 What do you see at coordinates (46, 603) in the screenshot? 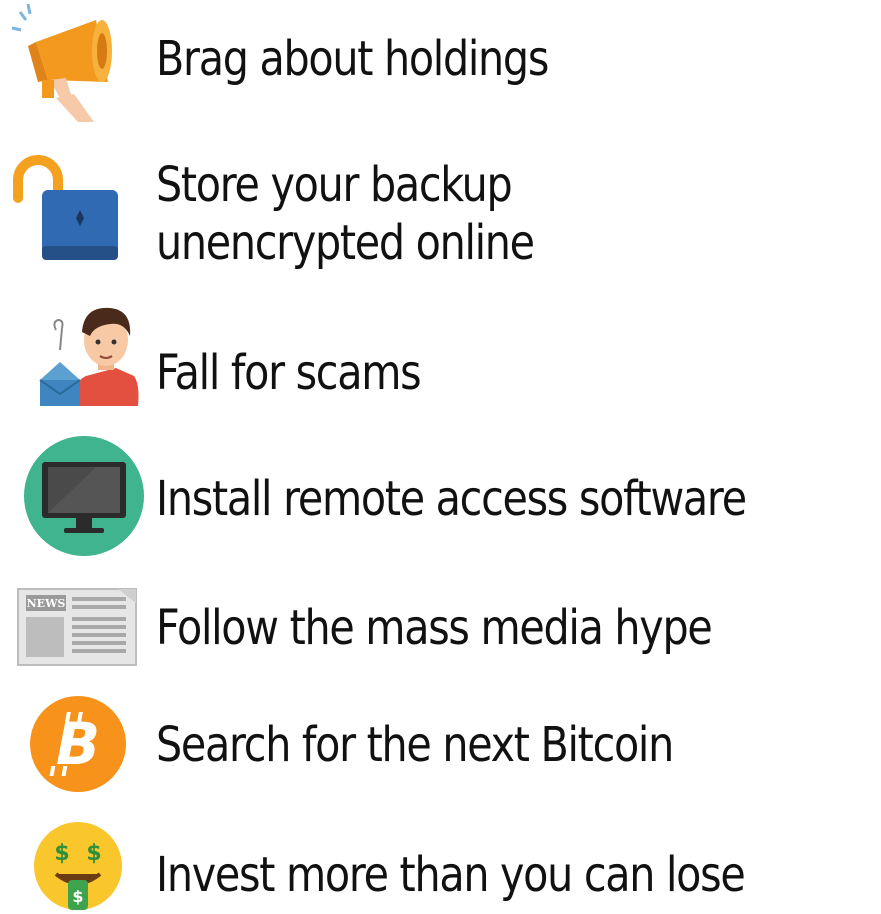
I see `news-text: NEWS` at bounding box center [46, 603].